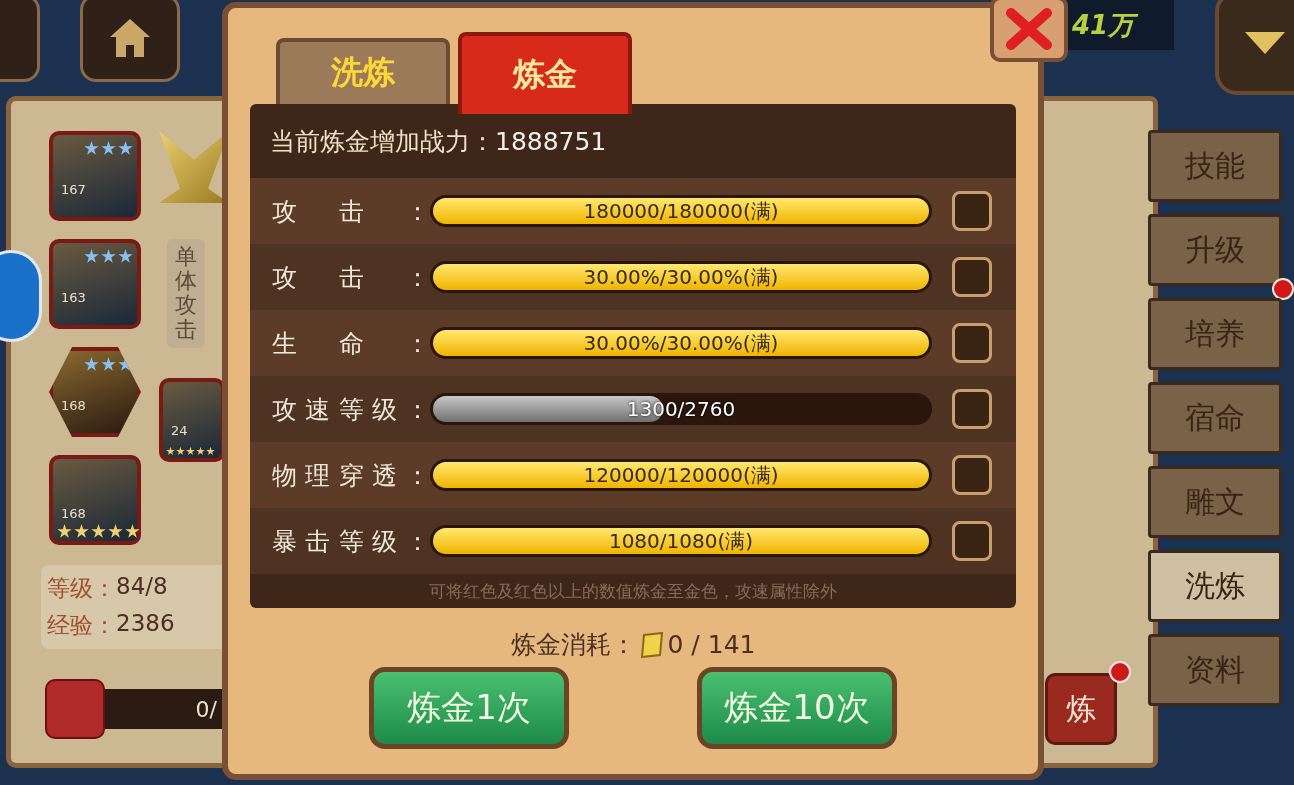 The image size is (1294, 785). I want to click on refine-button: 炼, so click(1081, 709).